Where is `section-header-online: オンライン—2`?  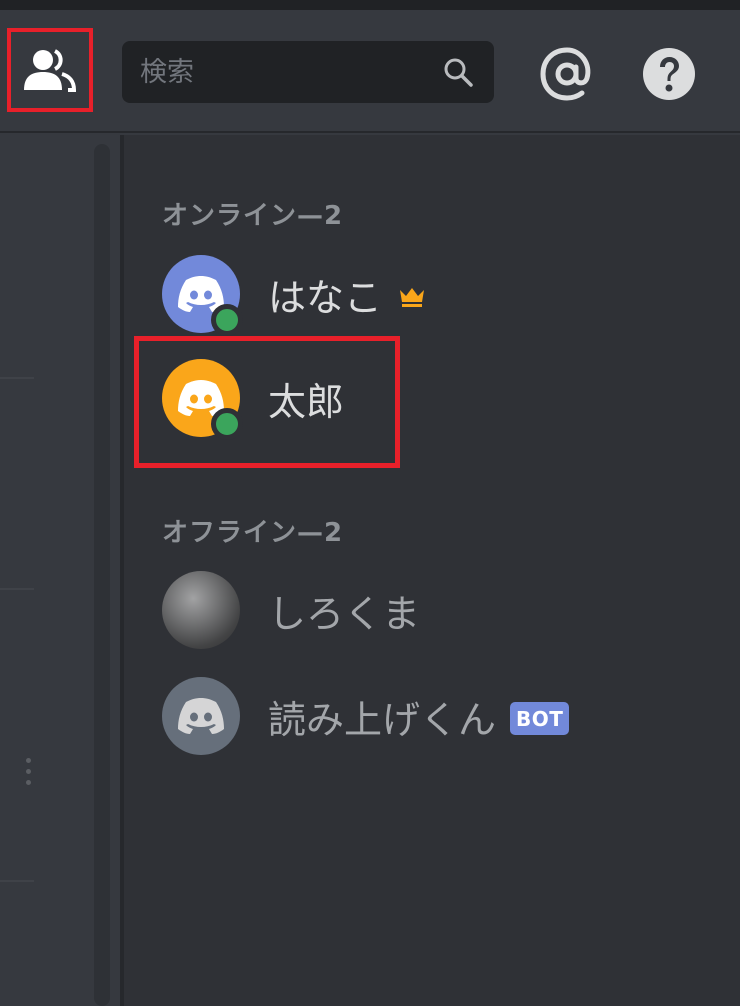 section-header-online: オンライン—2 is located at coordinates (253, 216).